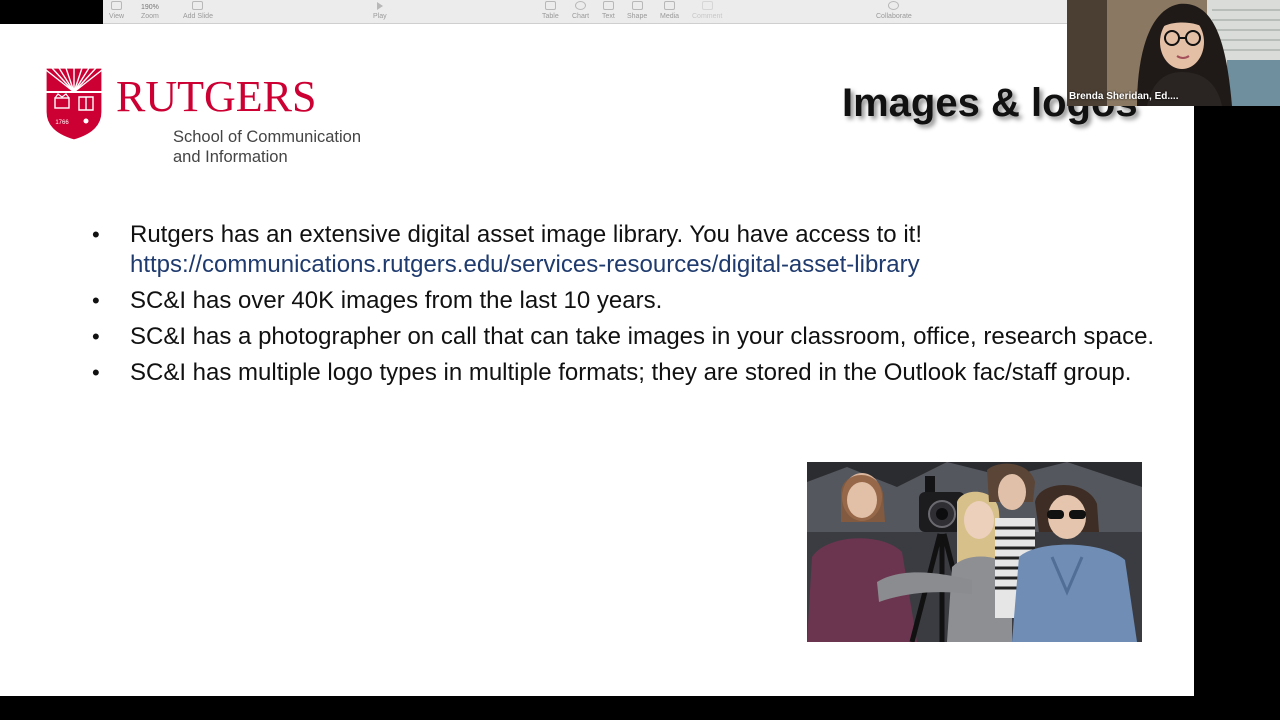 The width and height of the screenshot is (1280, 720). What do you see at coordinates (293, 147) in the screenshot?
I see `school-name: School of Communication and Information` at bounding box center [293, 147].